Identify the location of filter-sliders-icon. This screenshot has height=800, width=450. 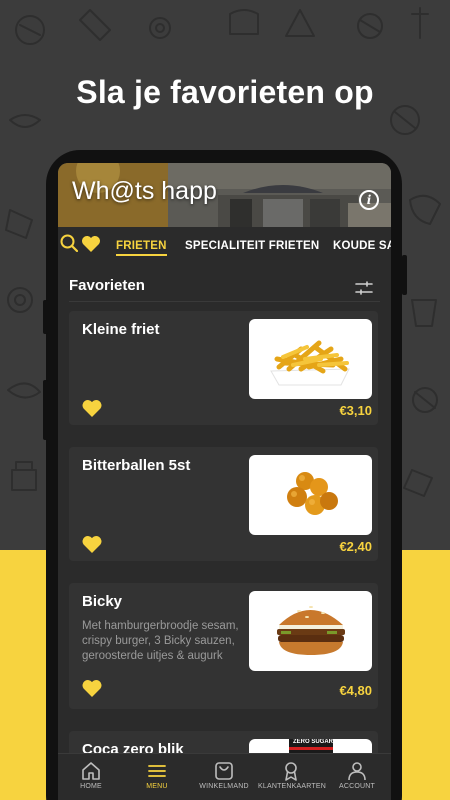
(364, 288).